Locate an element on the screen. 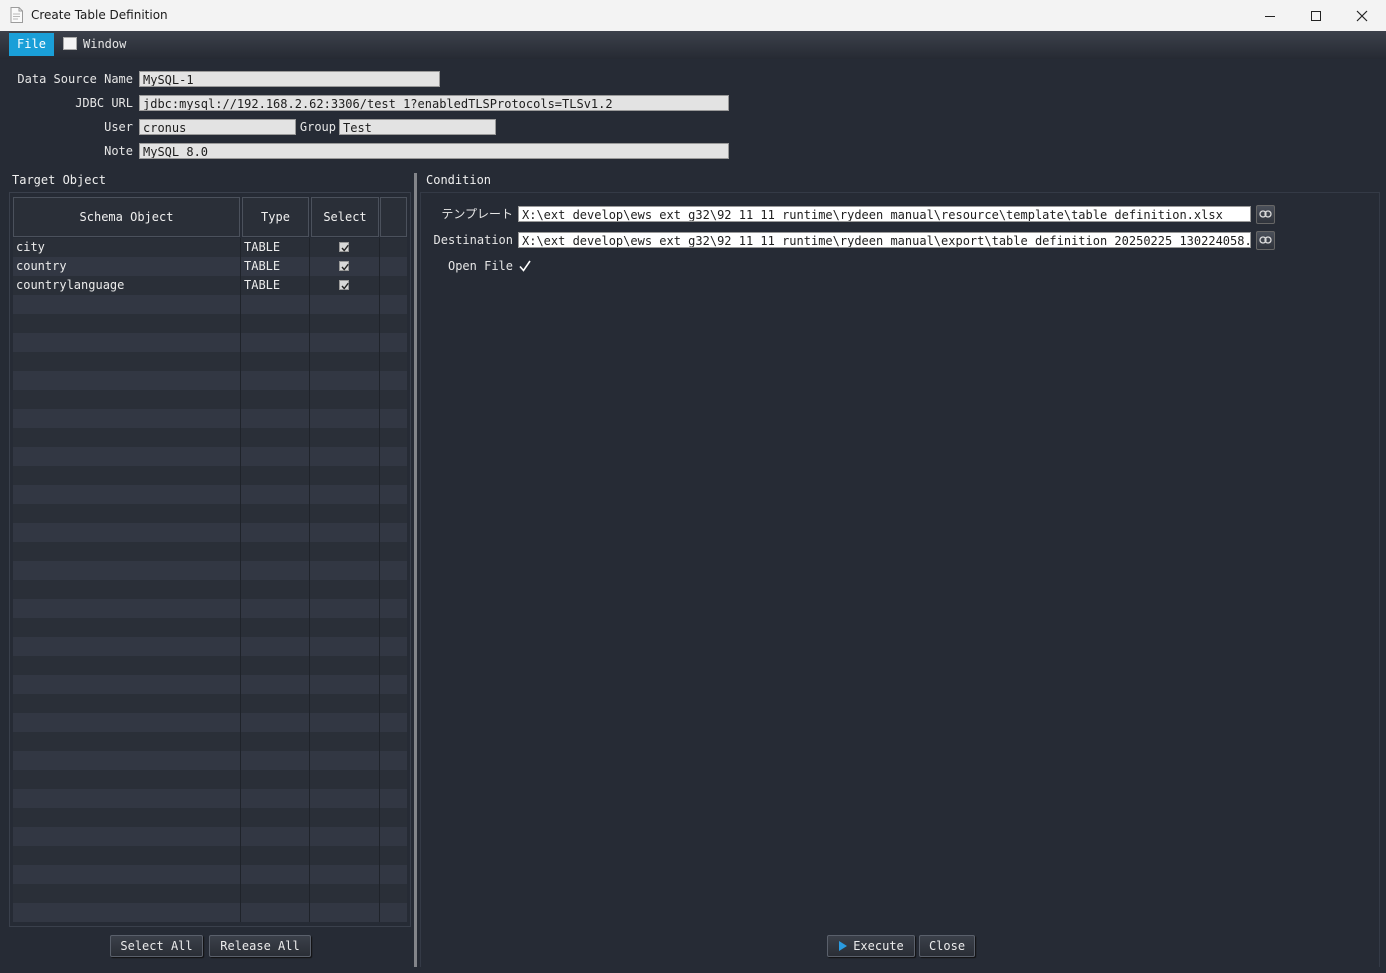 The image size is (1386, 973). open-file-label: Open File is located at coordinates (480, 266).